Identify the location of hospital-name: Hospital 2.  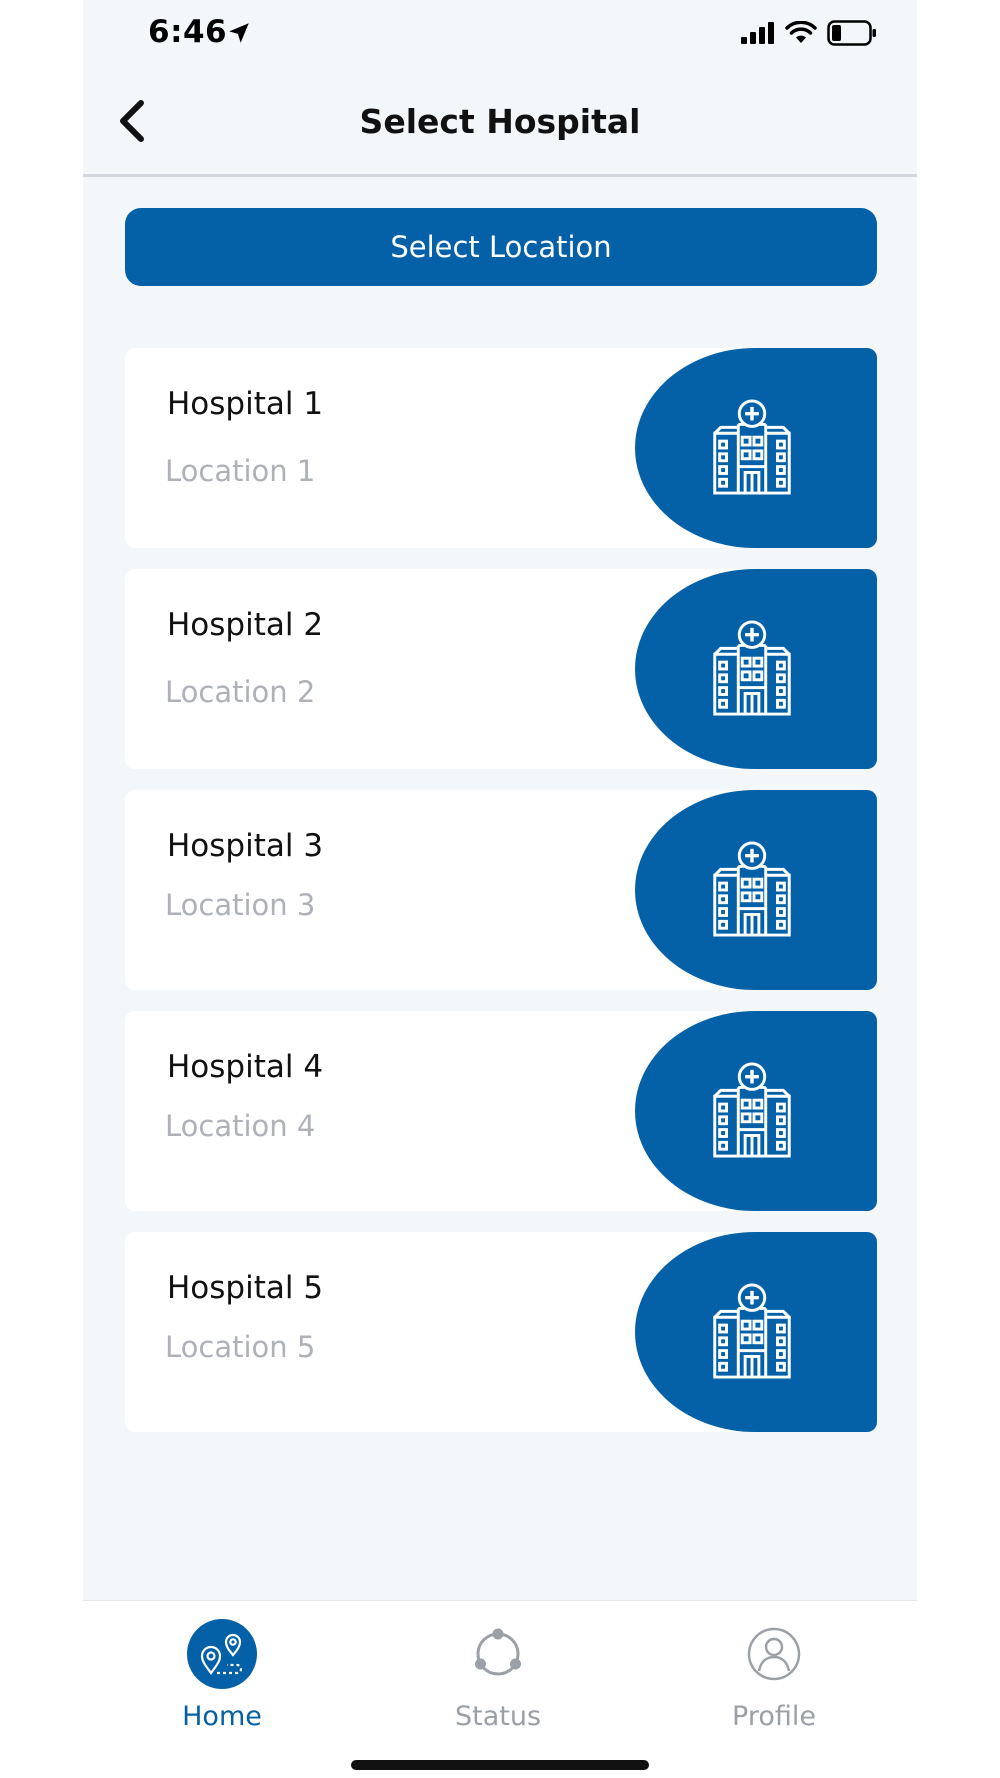
(245, 625).